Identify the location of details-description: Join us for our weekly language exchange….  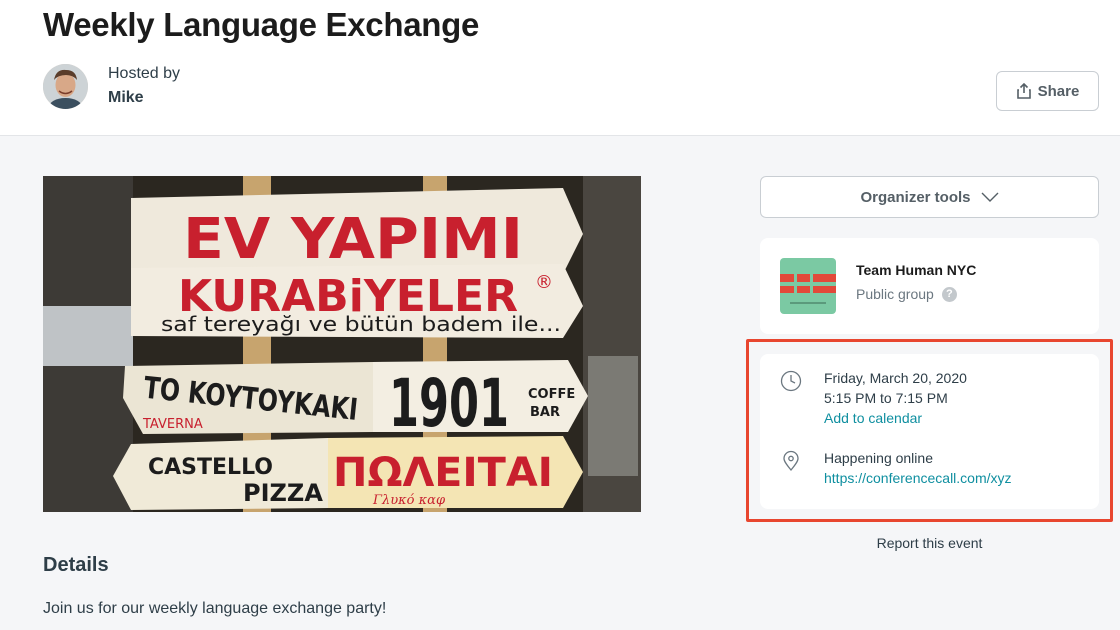
(215, 608).